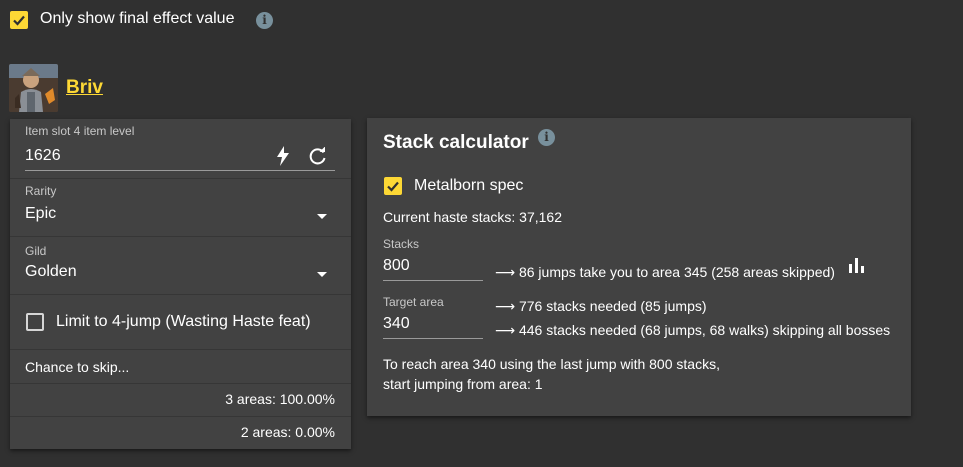 The width and height of the screenshot is (963, 467). I want to click on target-area-label: Target area, so click(413, 302).